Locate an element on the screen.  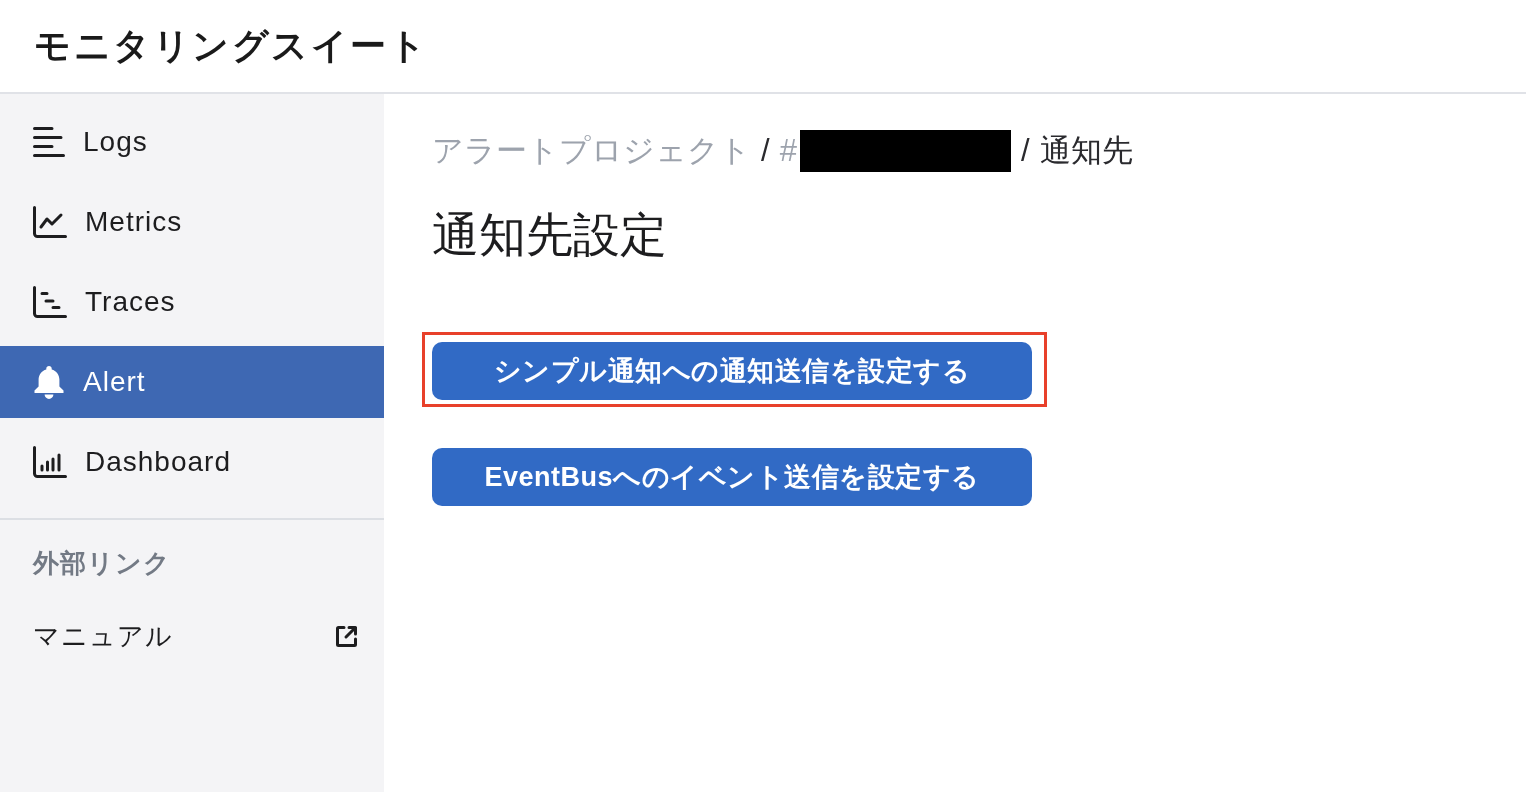
breadcrumb-current: 通知先 is located at coordinates (1086, 151).